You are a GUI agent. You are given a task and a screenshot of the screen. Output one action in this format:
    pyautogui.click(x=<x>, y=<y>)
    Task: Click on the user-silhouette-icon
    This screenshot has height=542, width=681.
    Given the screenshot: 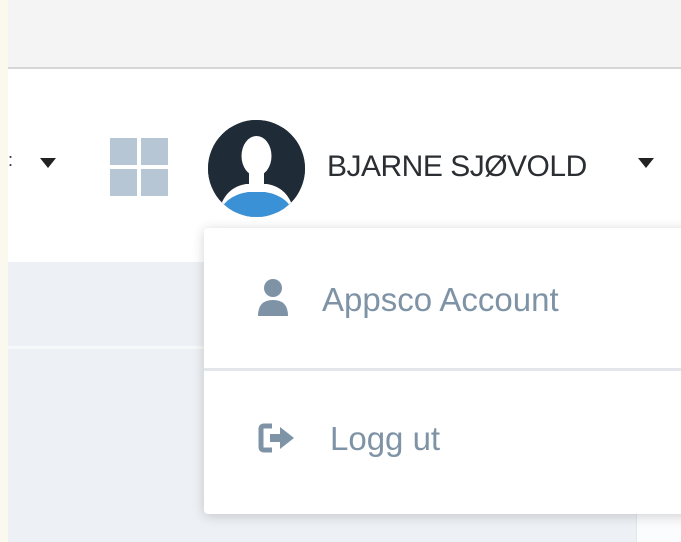 What is the action you would take?
    pyautogui.click(x=256, y=168)
    